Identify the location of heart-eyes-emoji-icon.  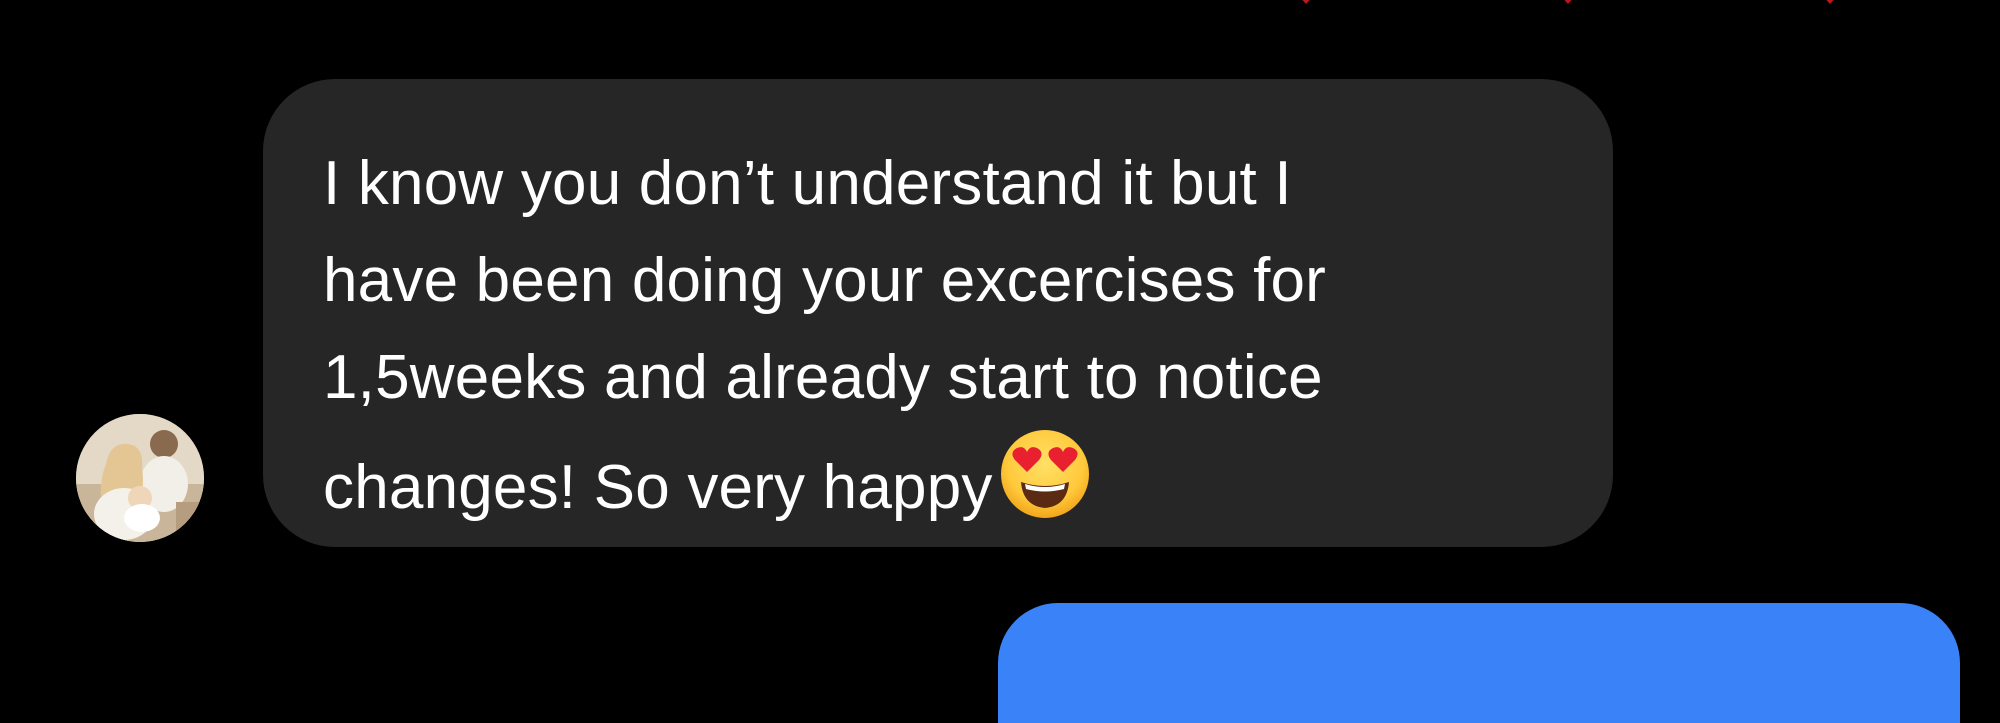
(1044, 474).